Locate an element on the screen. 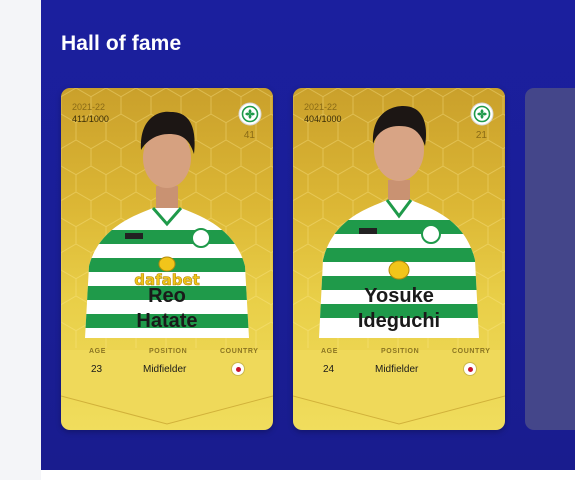 This screenshot has height=480, width=575. section-title: Hall of fame is located at coordinates (121, 43).